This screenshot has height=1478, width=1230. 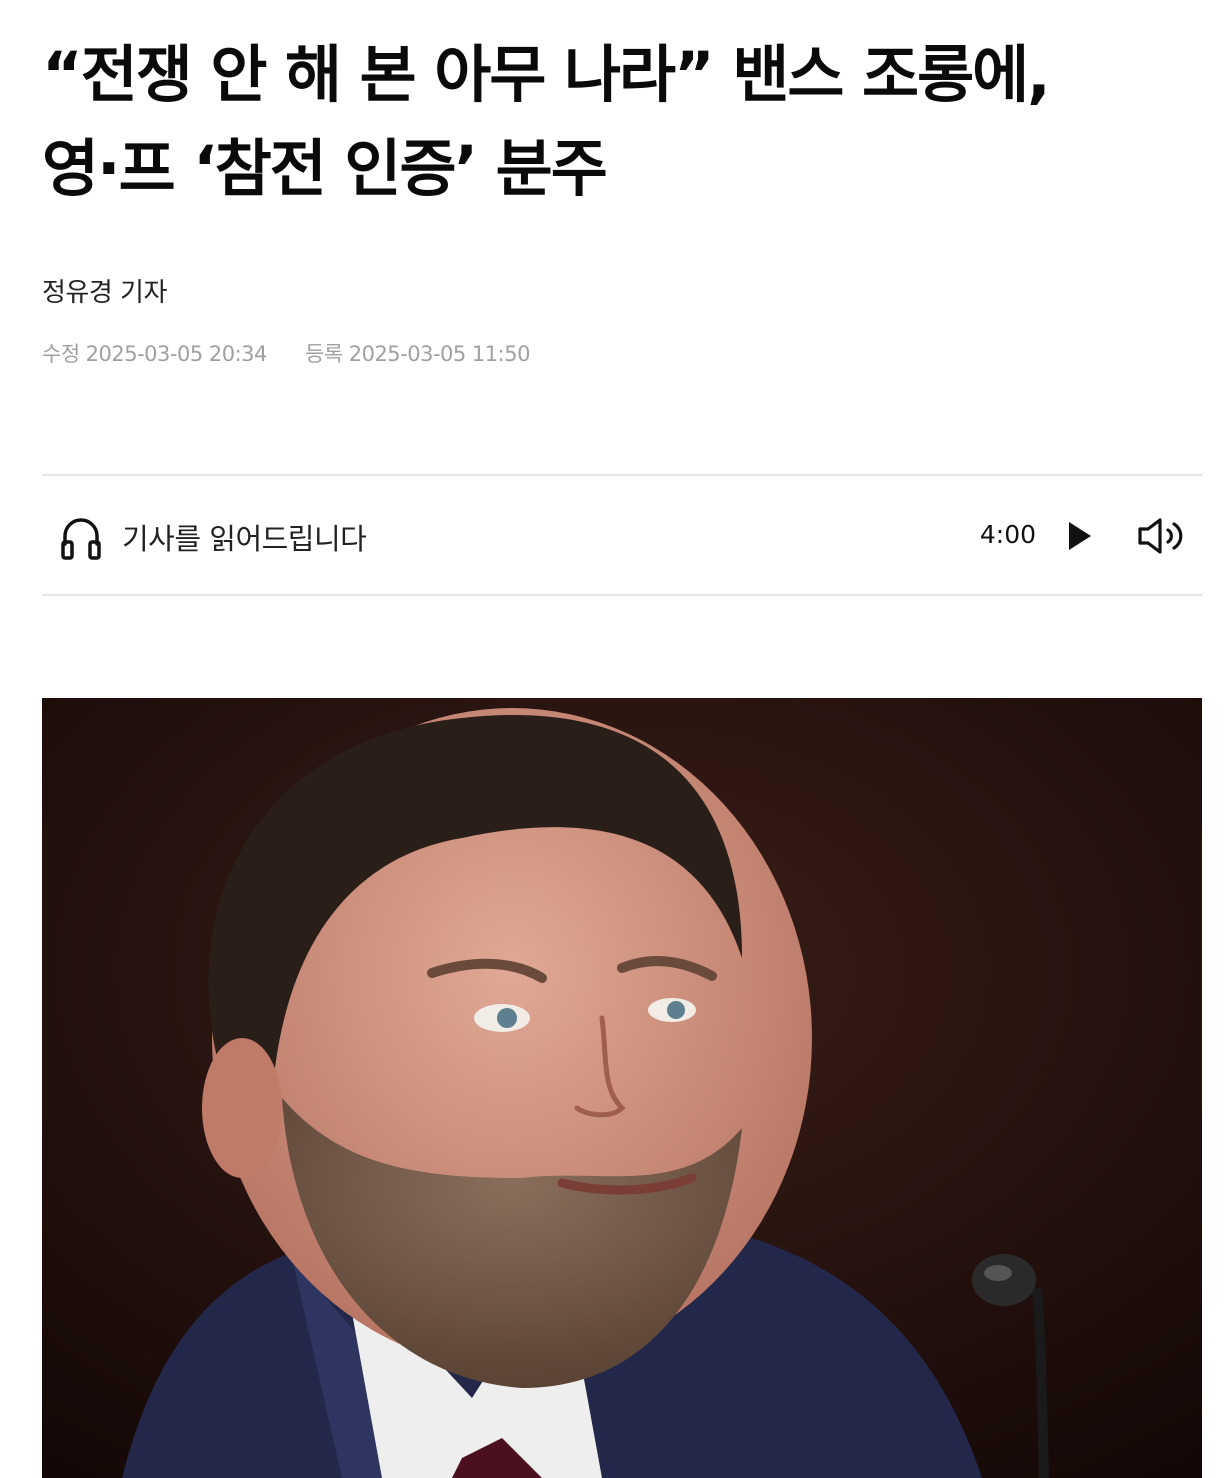 I want to click on headphone-icon, so click(x=81, y=537).